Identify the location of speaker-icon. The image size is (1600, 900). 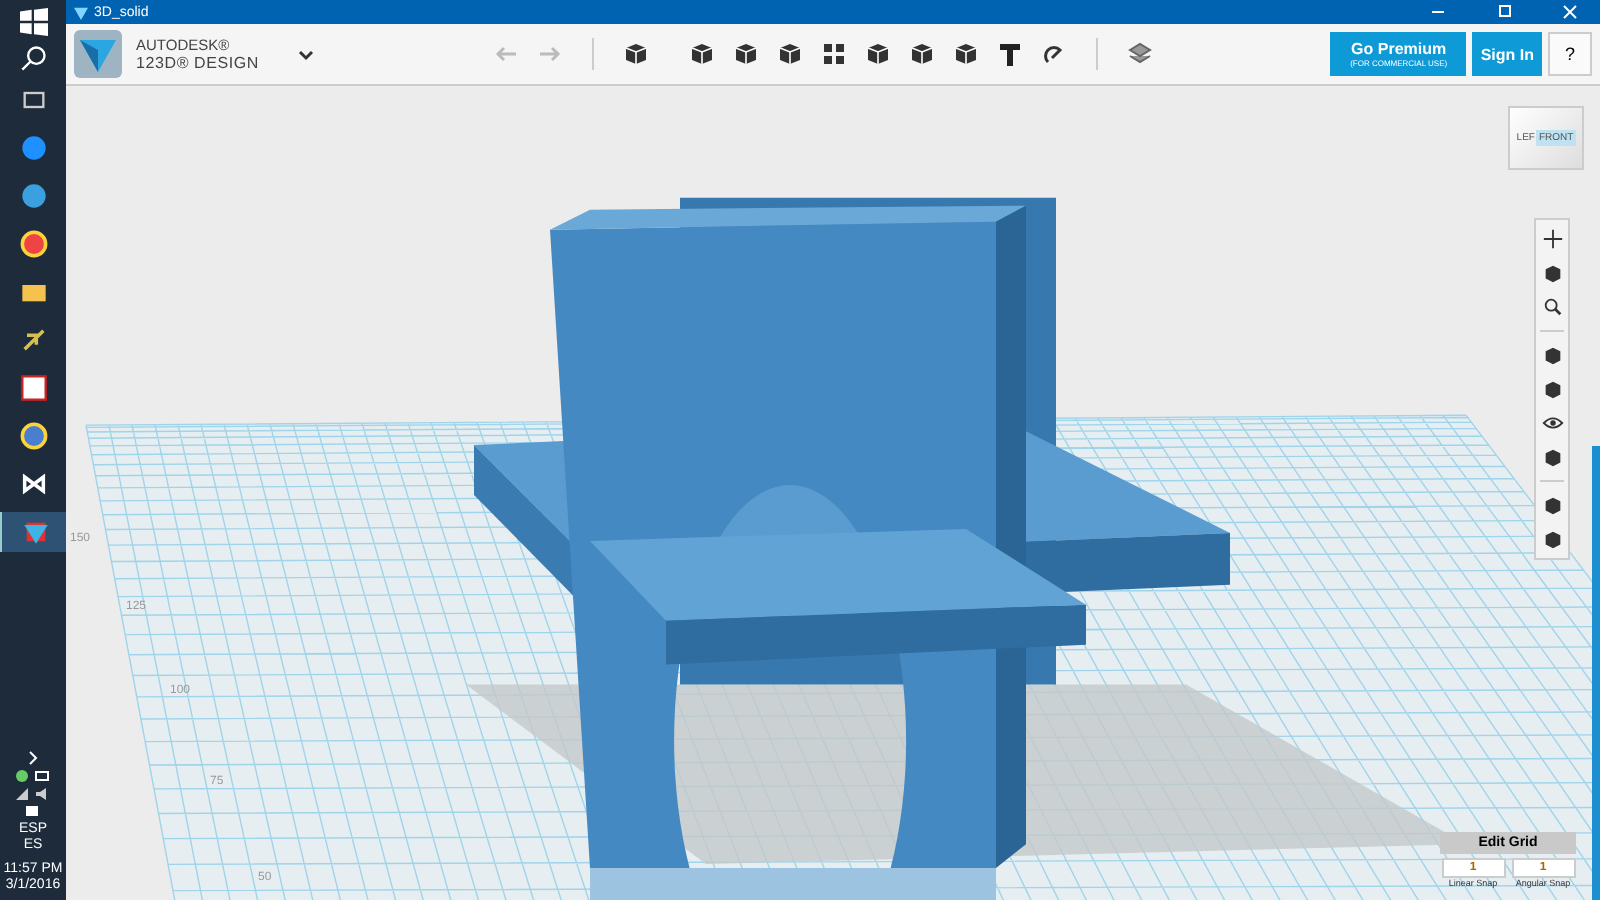
(42, 794).